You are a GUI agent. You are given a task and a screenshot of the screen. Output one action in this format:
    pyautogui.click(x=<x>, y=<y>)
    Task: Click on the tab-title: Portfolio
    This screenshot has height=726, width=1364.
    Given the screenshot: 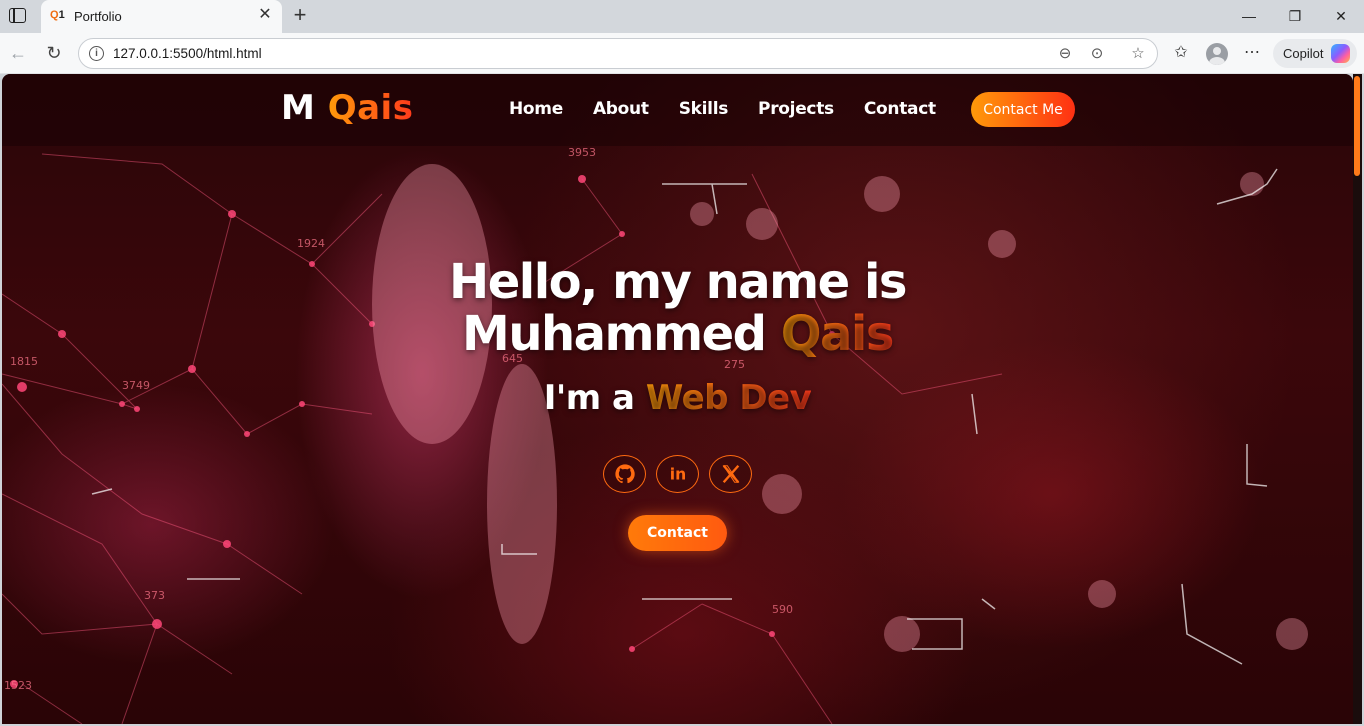 What is the action you would take?
    pyautogui.click(x=98, y=16)
    